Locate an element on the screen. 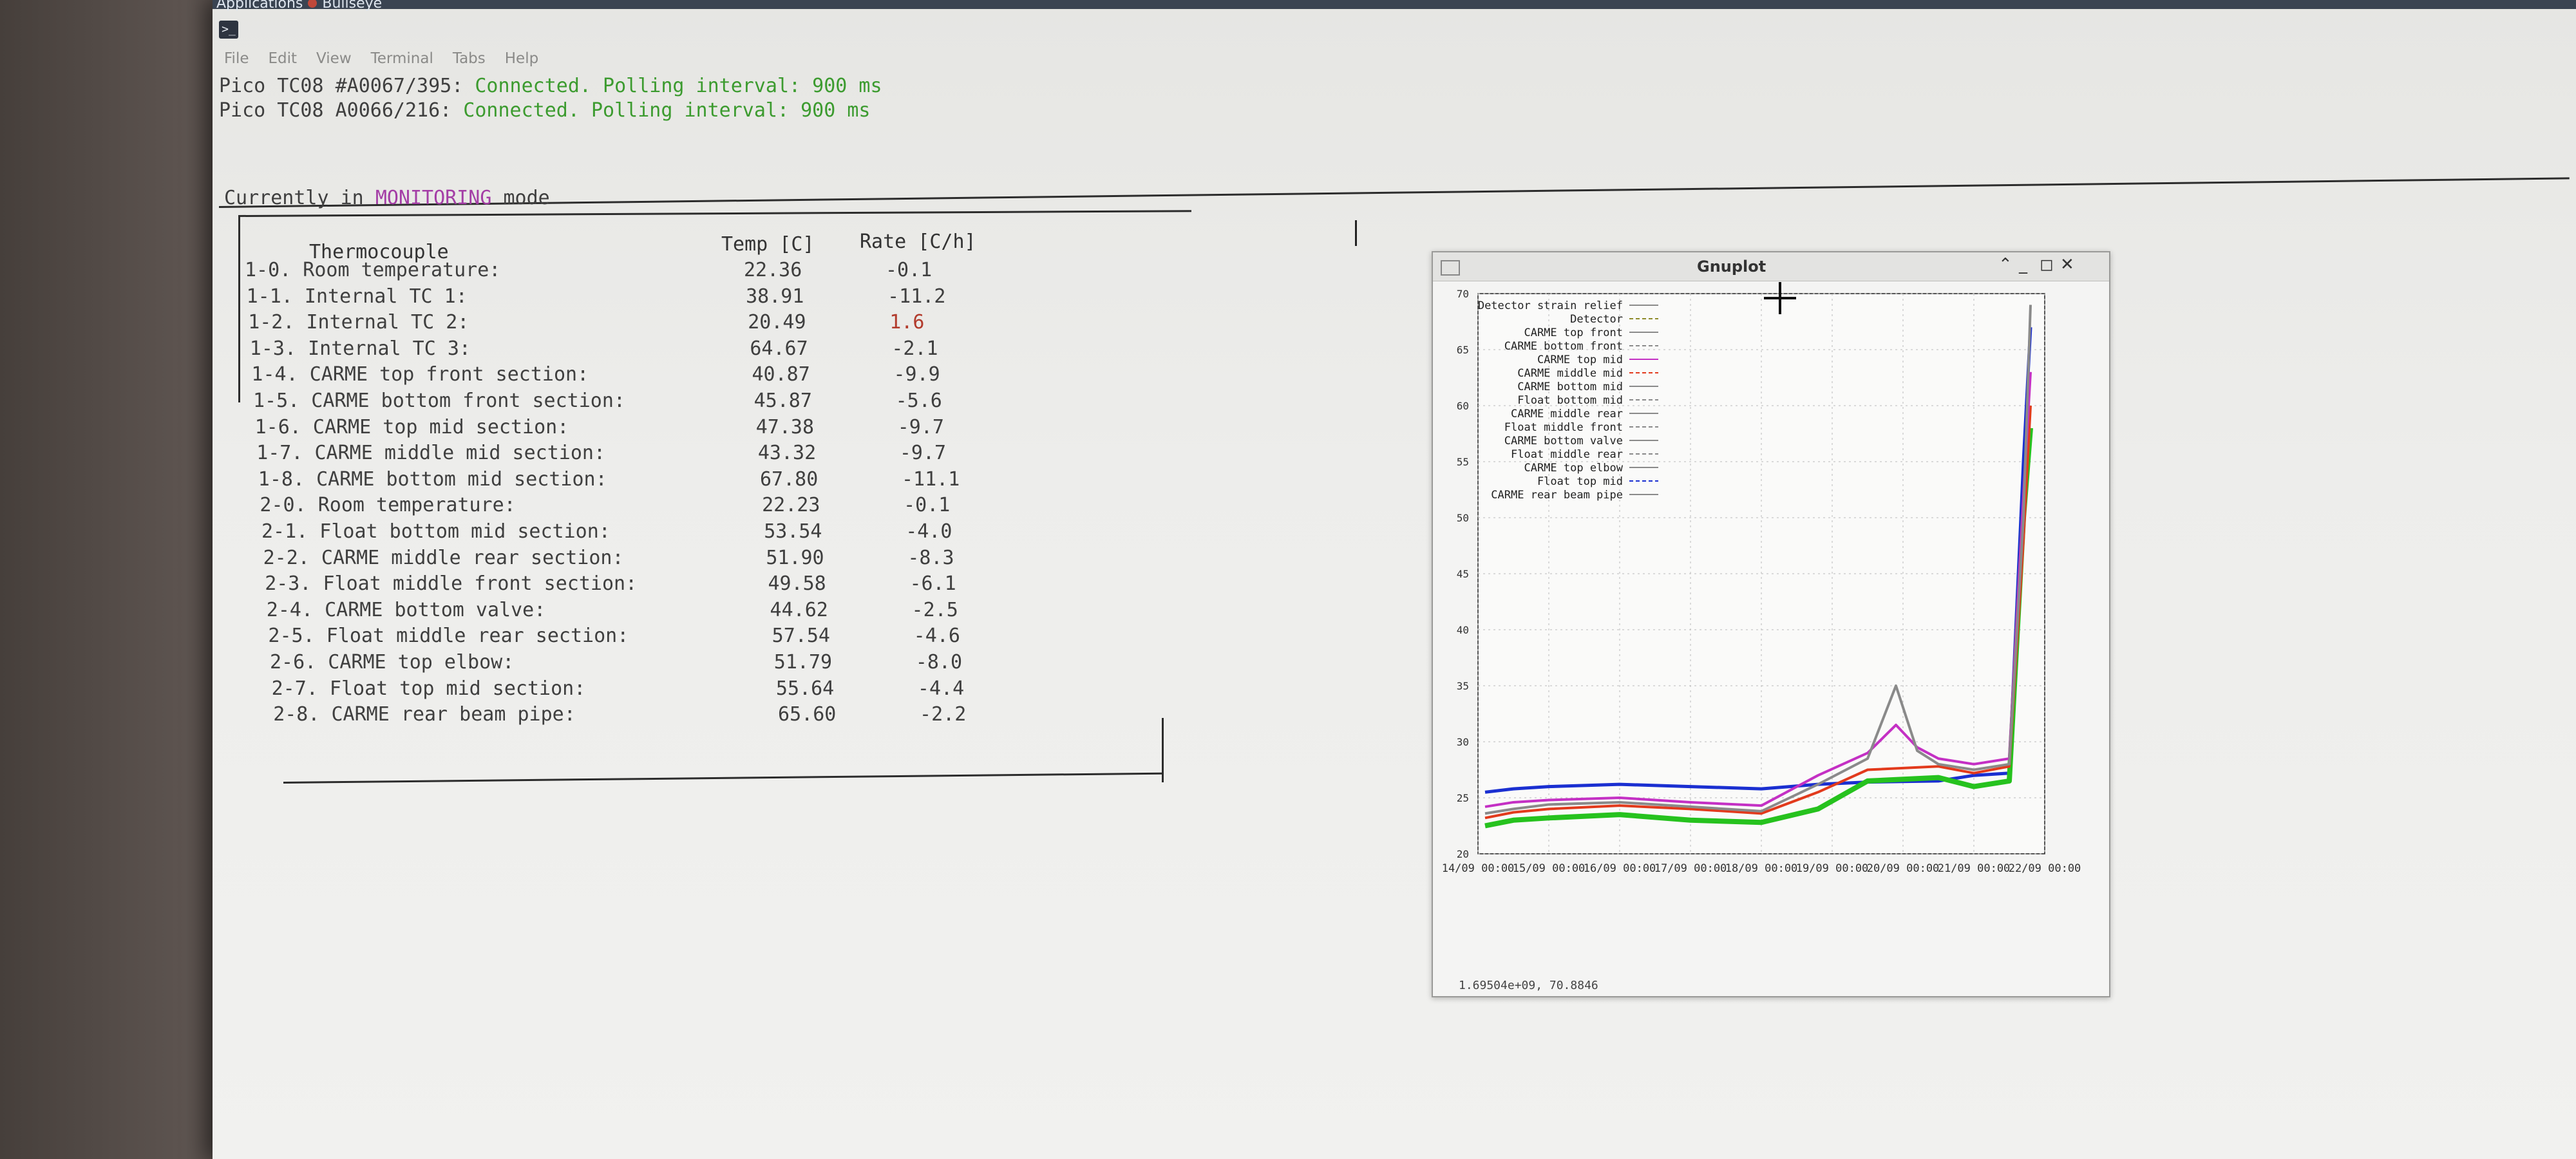 The image size is (2576, 1159). table-bottom-border is located at coordinates (722, 778).